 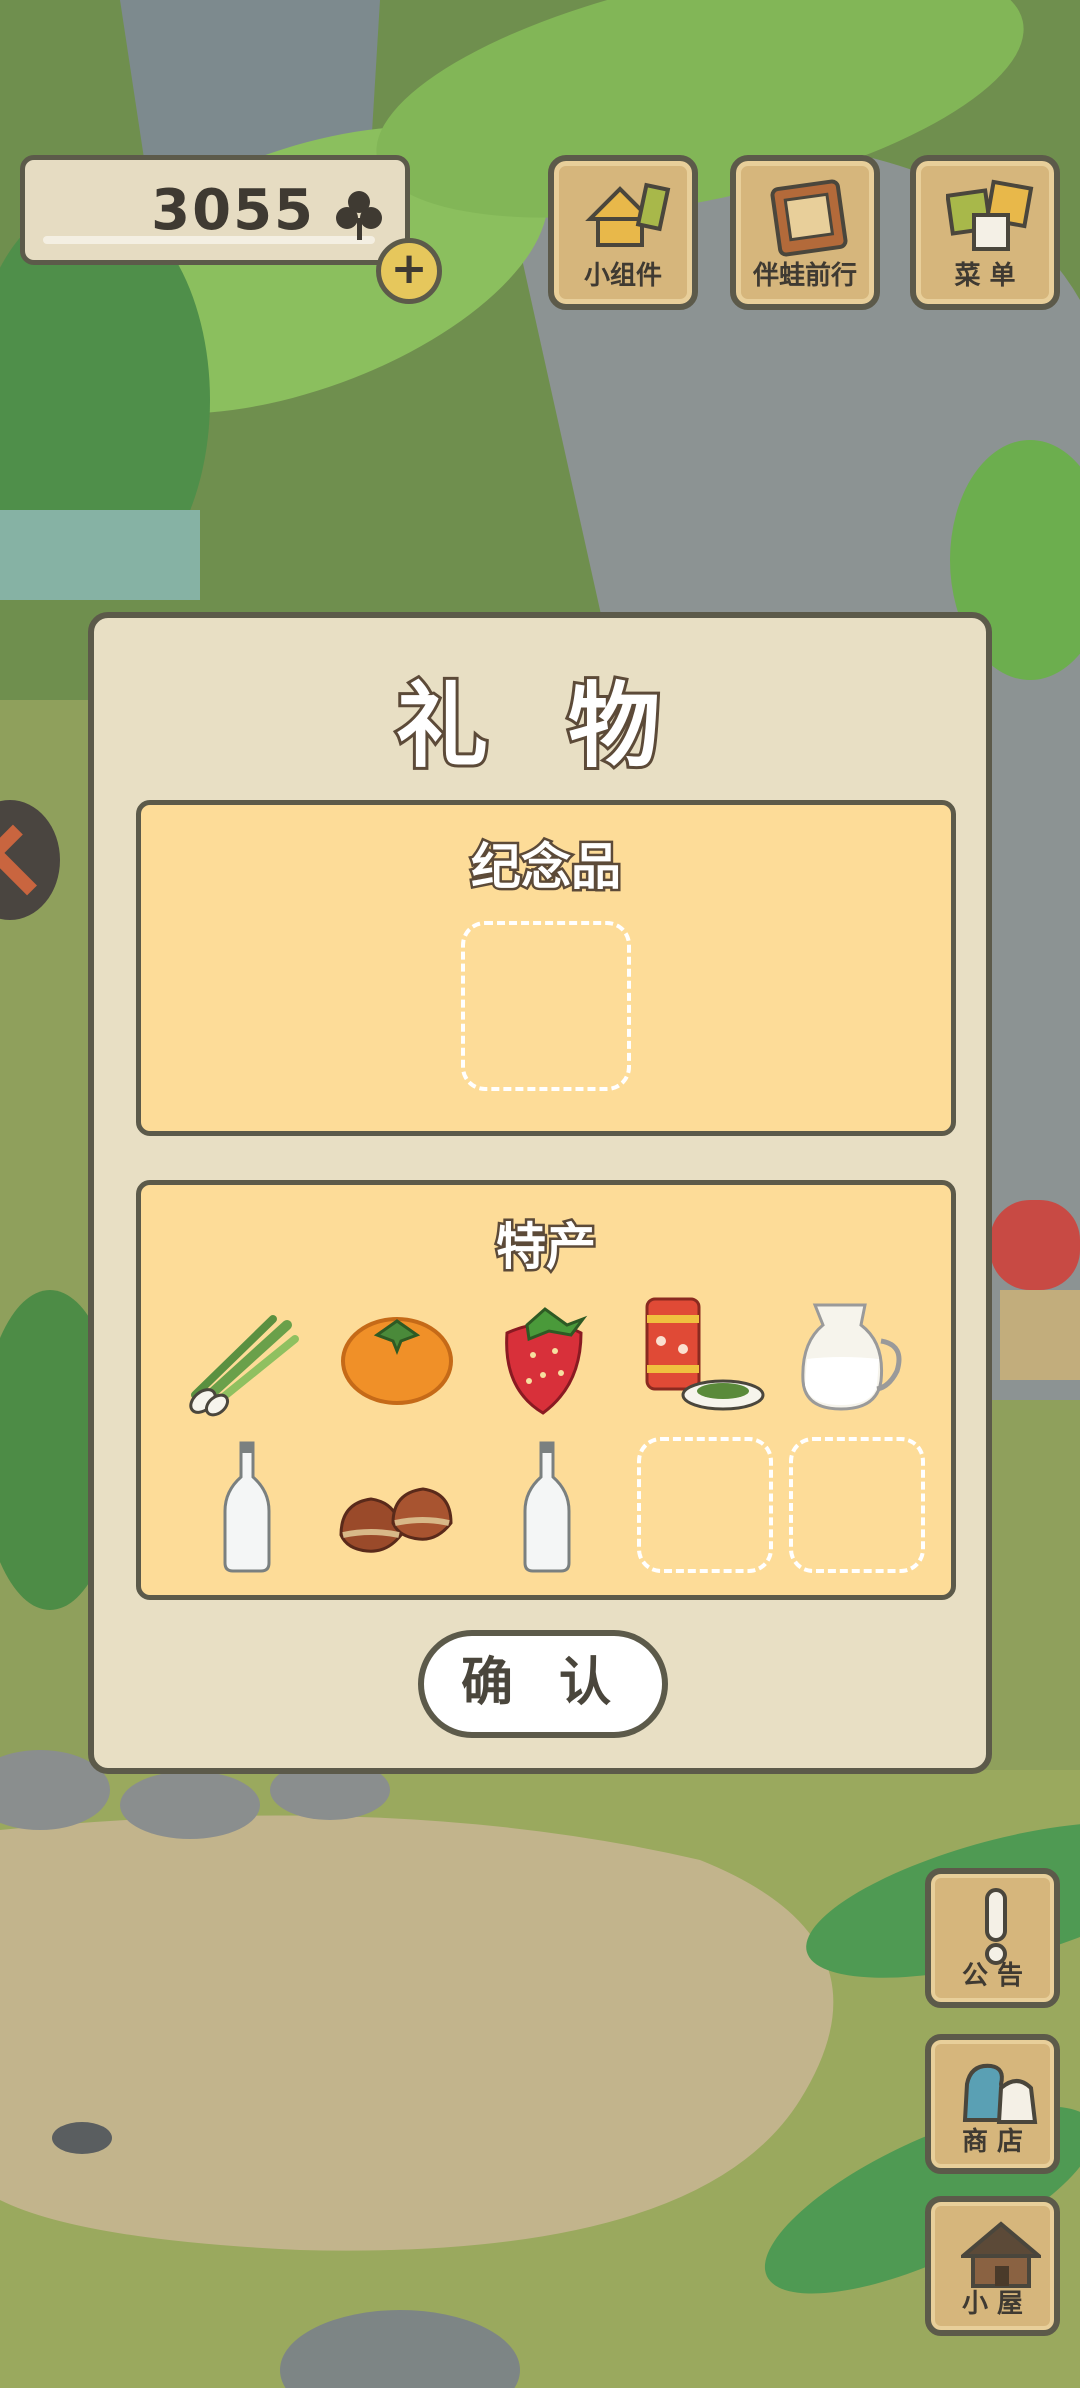 I want to click on return-arrow-icon, so click(x=28, y=860).